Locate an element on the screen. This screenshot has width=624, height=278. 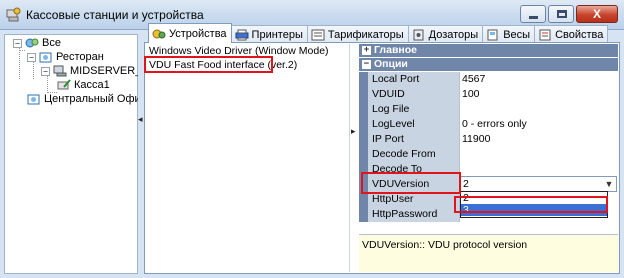
tree-item-label: Касса1 is located at coordinates (92, 85).